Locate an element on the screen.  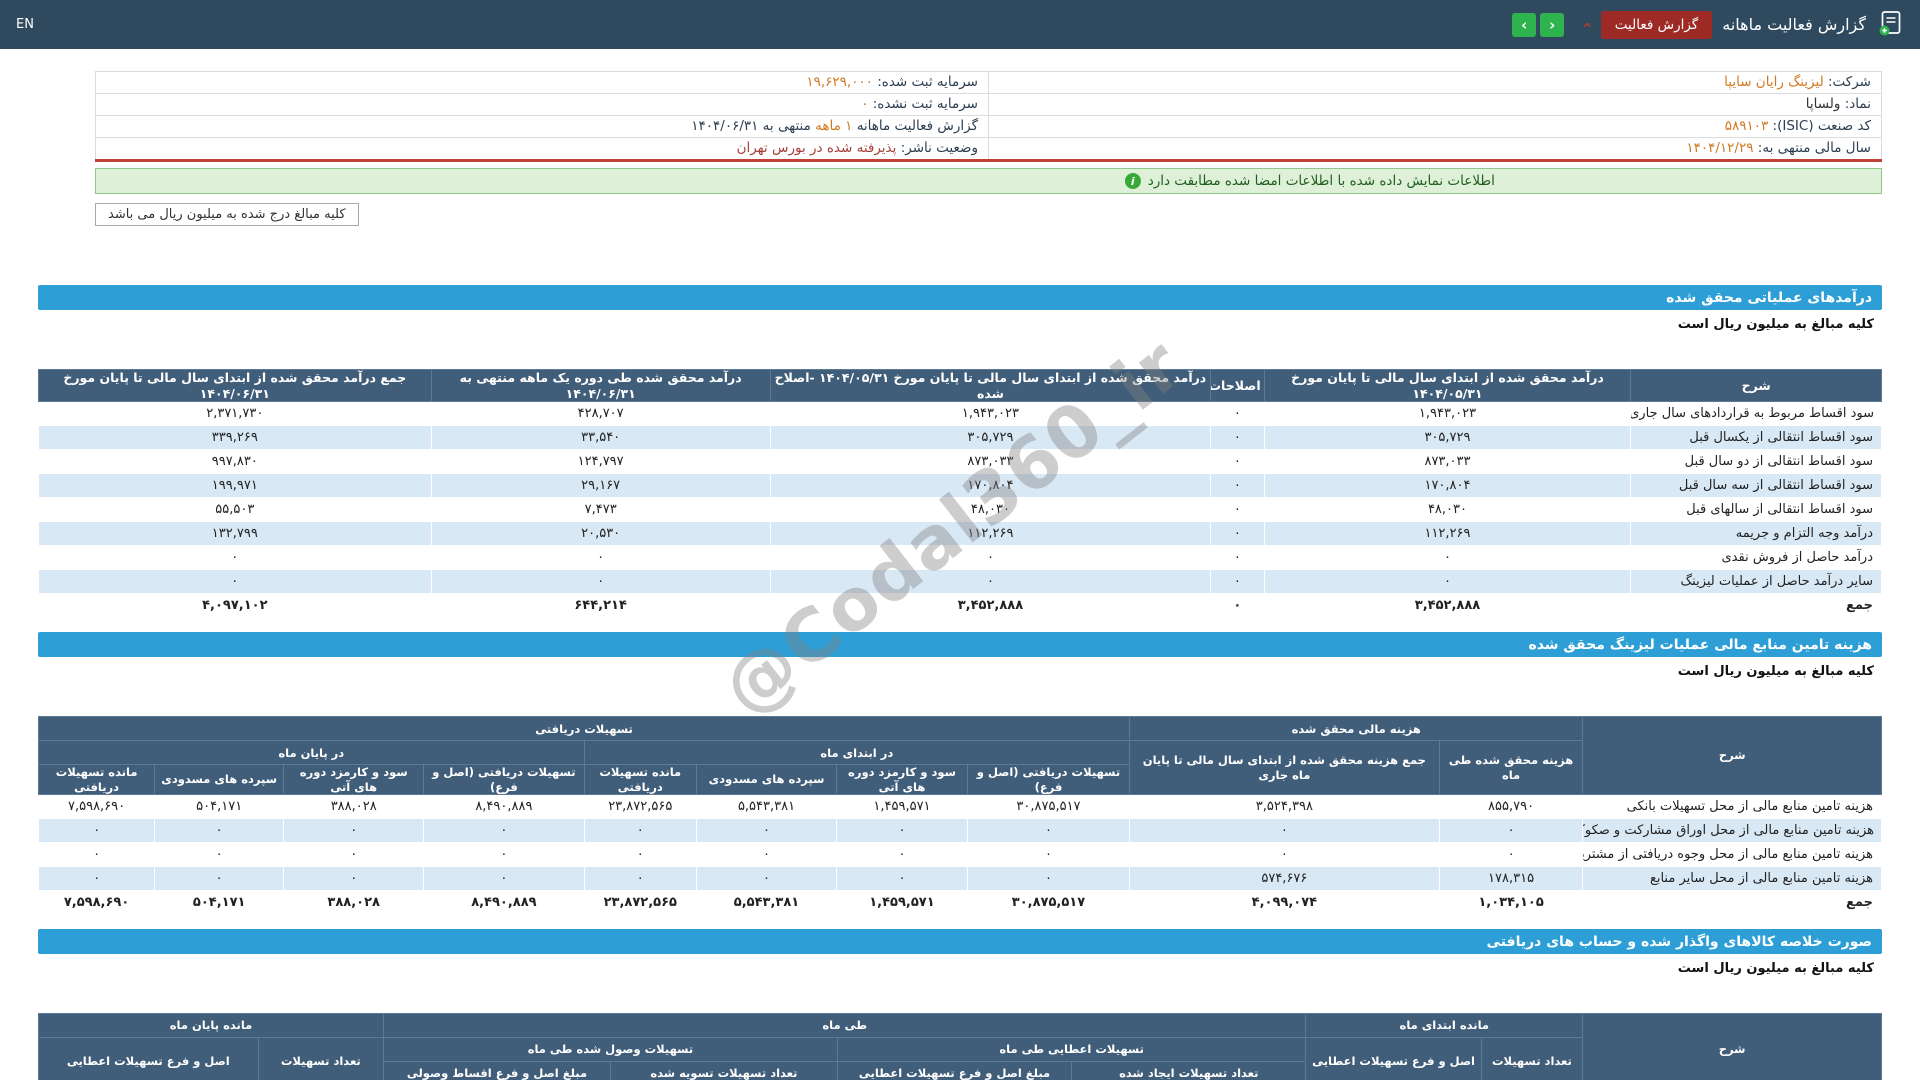
language-toggle: EN is located at coordinates (25, 24).